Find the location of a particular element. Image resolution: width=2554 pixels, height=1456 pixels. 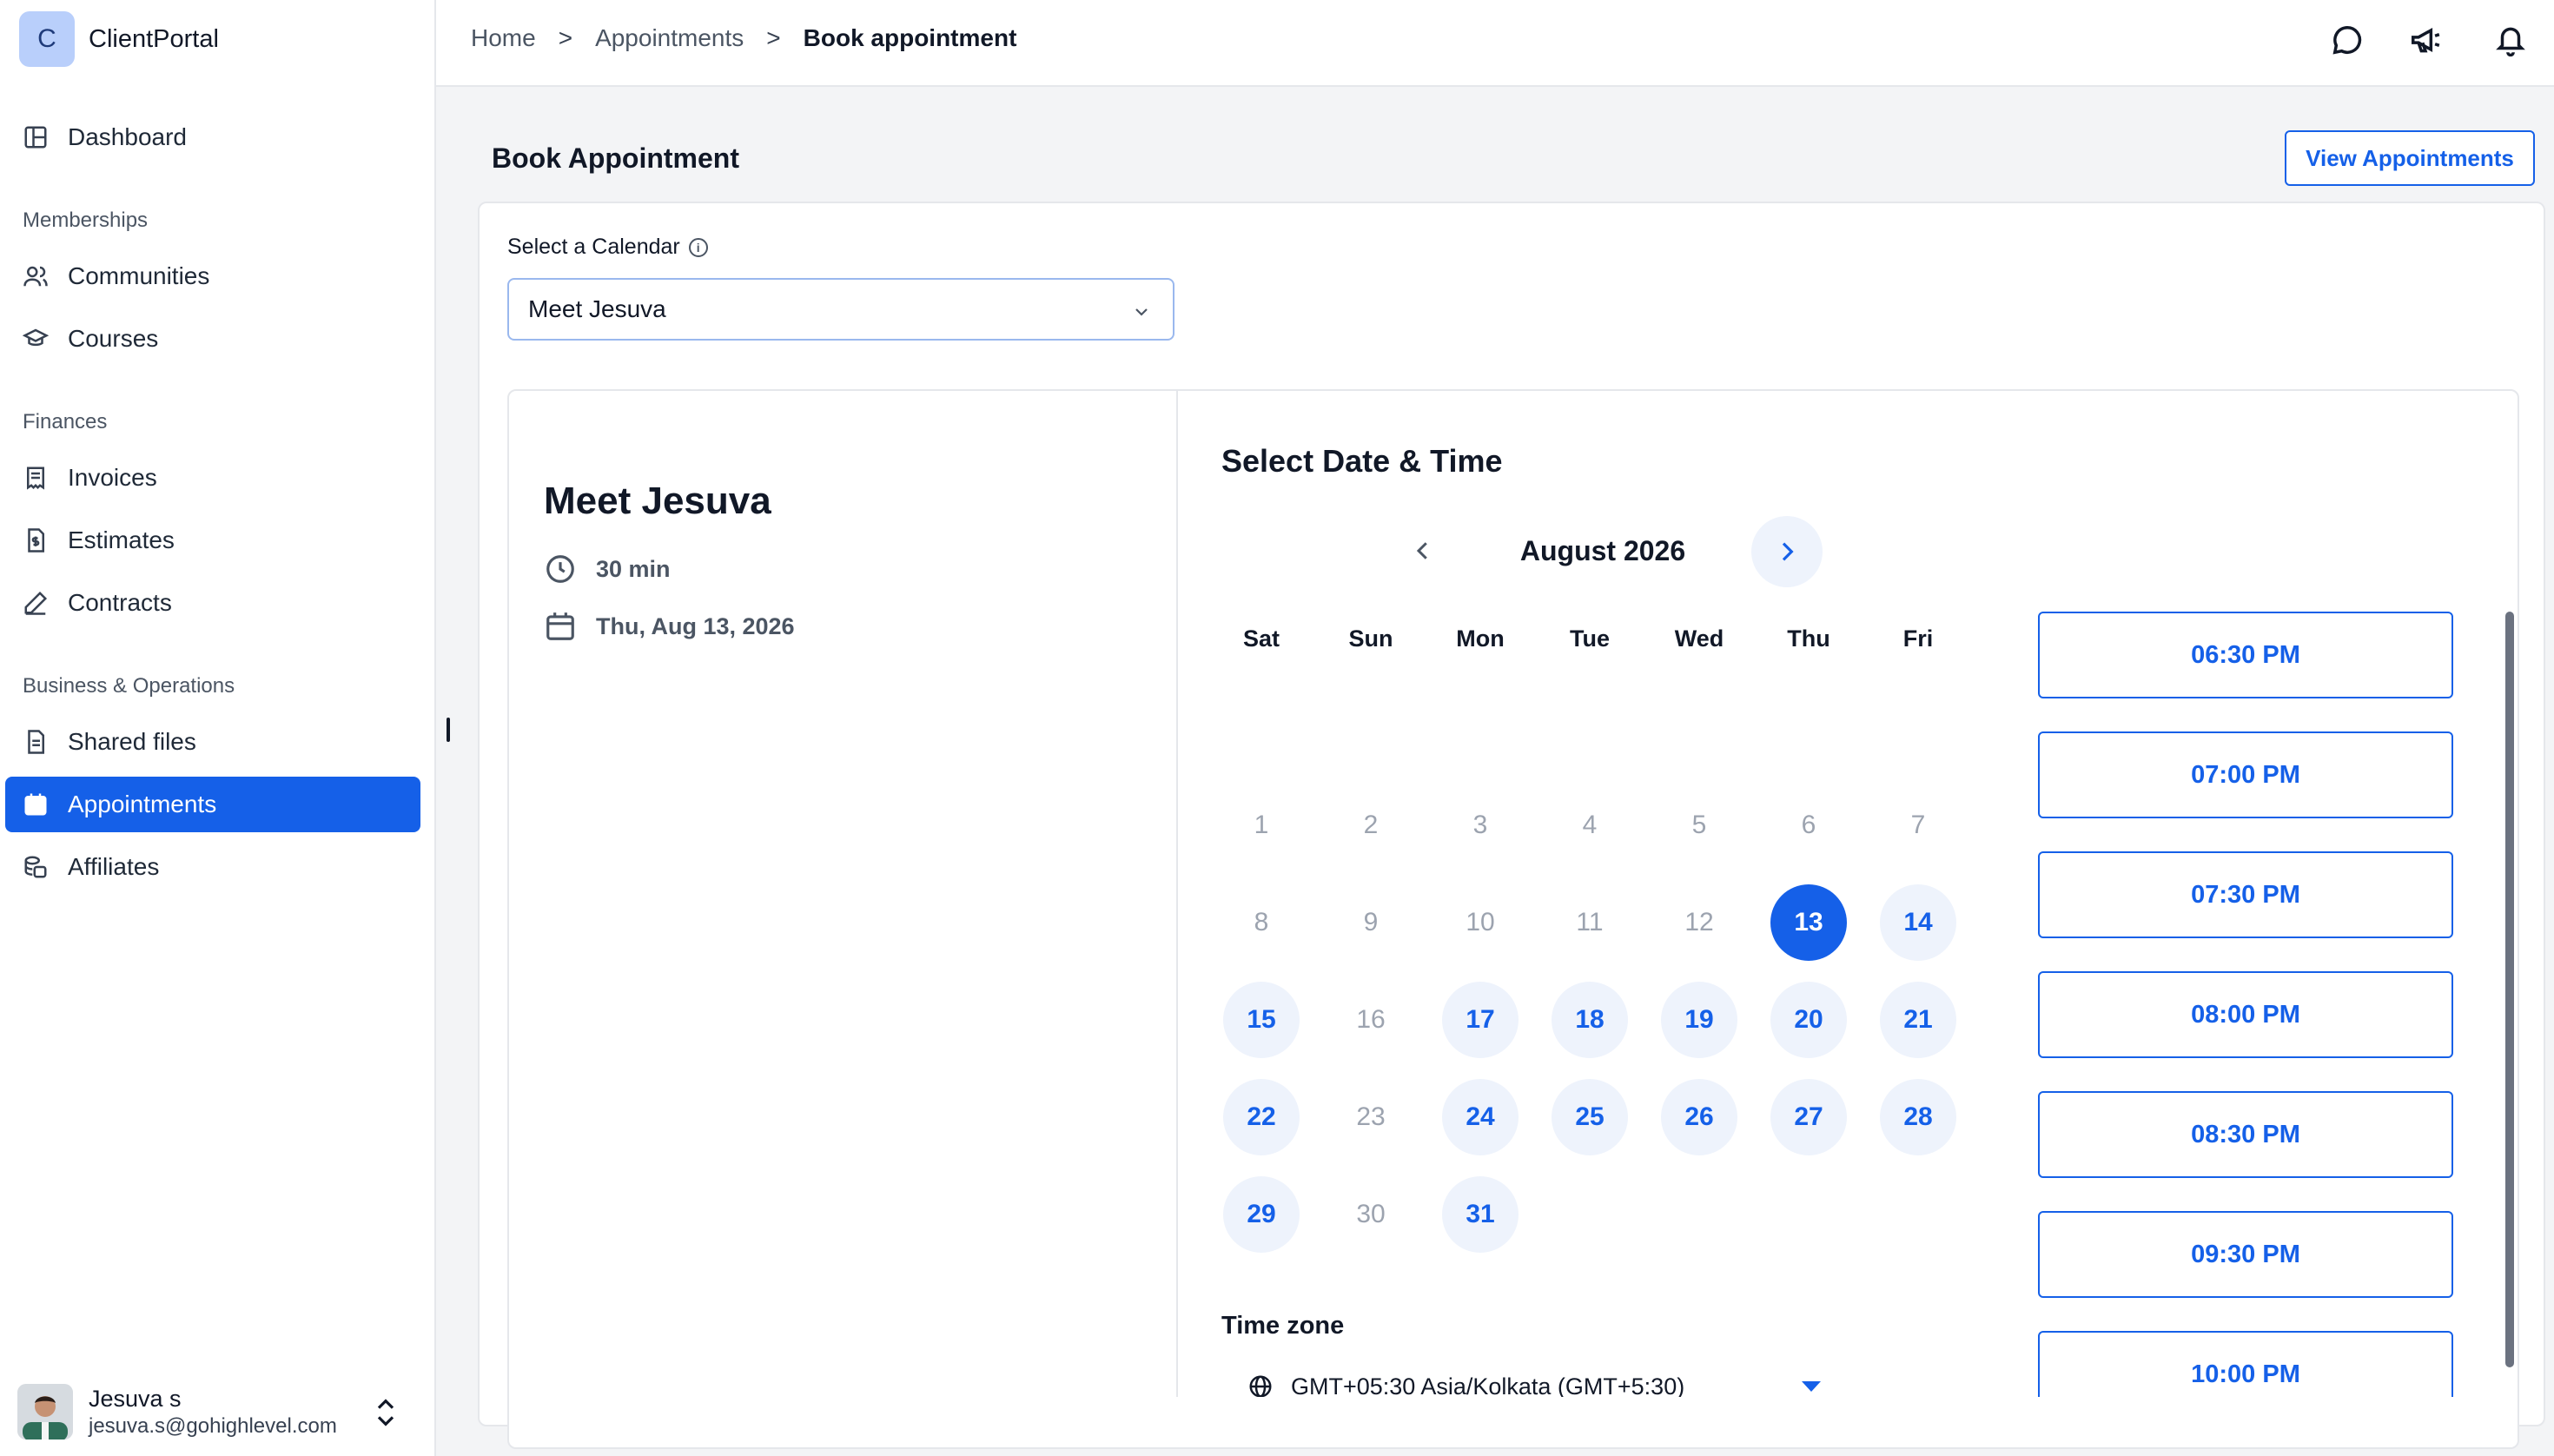

sidebar-item-shared-files: Shared files is located at coordinates (213, 742).